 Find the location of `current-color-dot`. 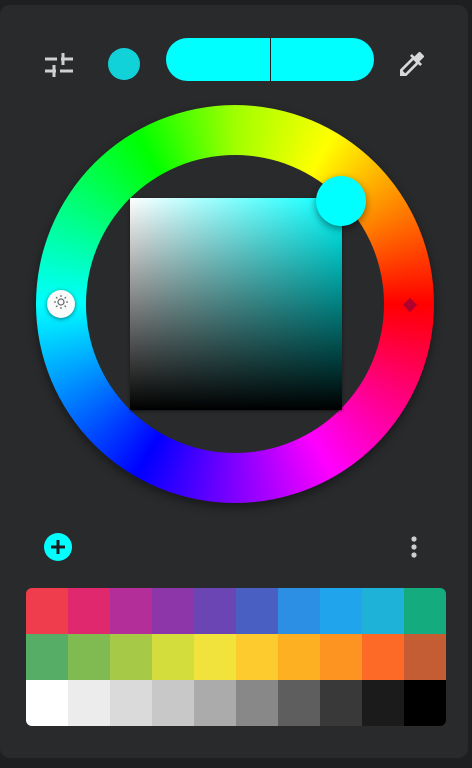

current-color-dot is located at coordinates (124, 64).